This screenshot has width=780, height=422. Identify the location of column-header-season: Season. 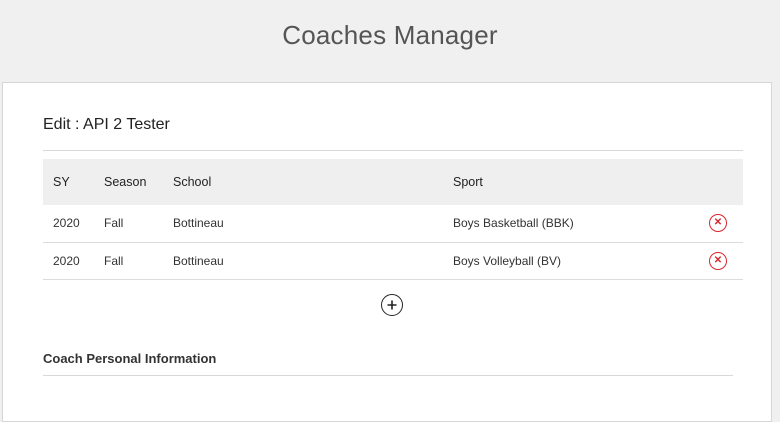
(128, 182).